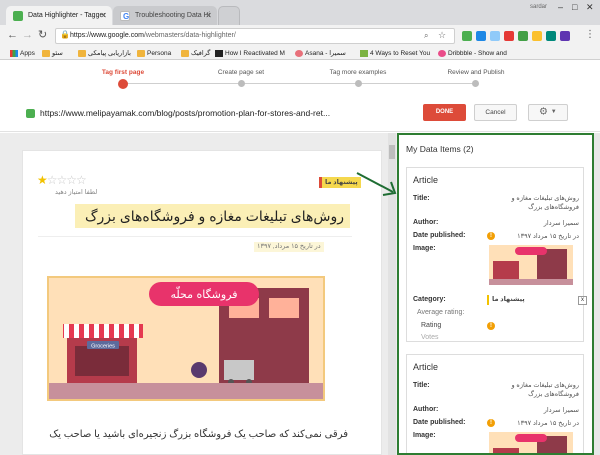 Image resolution: width=600 pixels, height=455 pixels. Describe the element at coordinates (123, 72) in the screenshot. I see `step-tag-first-page: Tag first page` at that location.